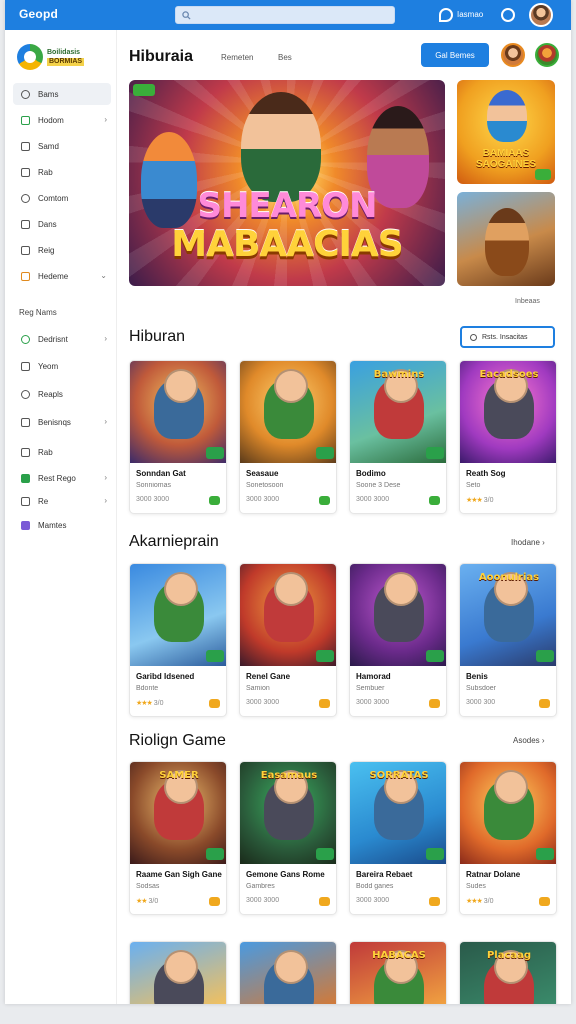 The height and width of the screenshot is (1024, 576). I want to click on game-thumbnail: SAMER, so click(178, 813).